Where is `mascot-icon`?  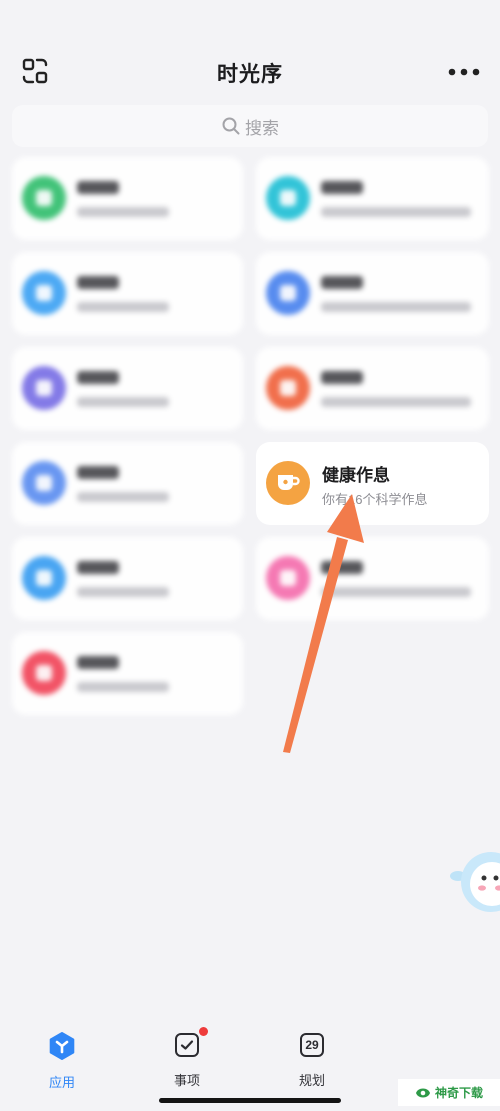
mascot-icon is located at coordinates (475, 882).